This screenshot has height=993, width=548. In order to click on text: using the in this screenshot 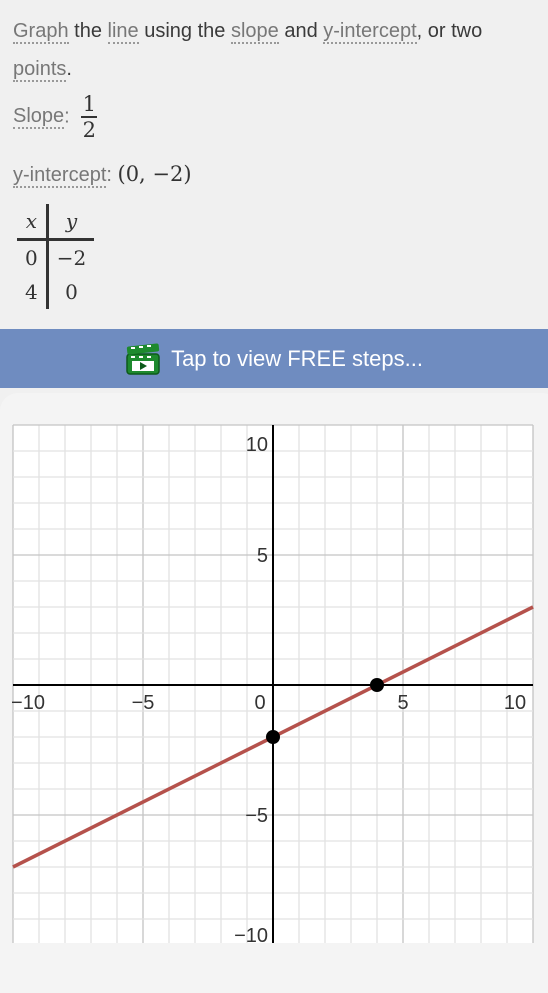, I will do `click(184, 31)`.